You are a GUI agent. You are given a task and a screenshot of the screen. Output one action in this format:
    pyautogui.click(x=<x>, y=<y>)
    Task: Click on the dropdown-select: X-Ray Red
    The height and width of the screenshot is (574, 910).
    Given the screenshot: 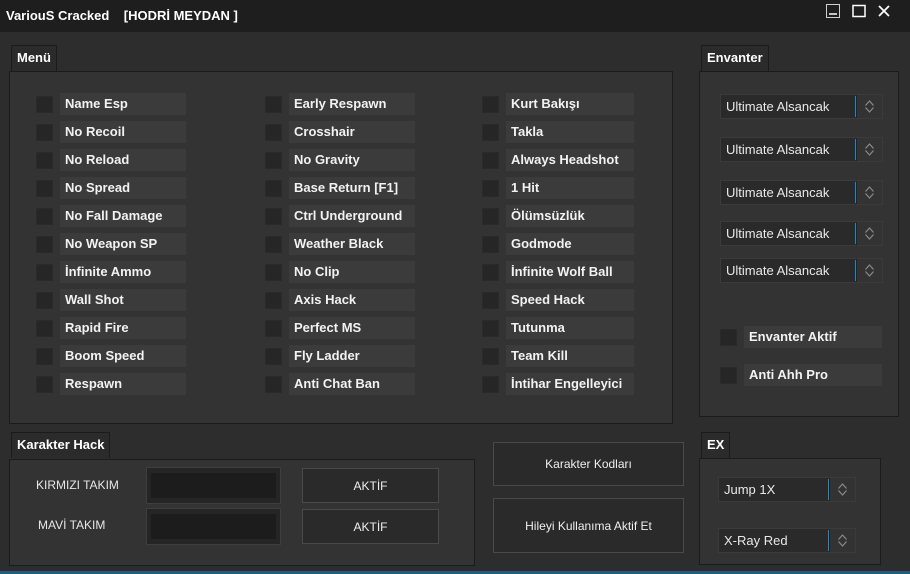 What is the action you would take?
    pyautogui.click(x=787, y=540)
    